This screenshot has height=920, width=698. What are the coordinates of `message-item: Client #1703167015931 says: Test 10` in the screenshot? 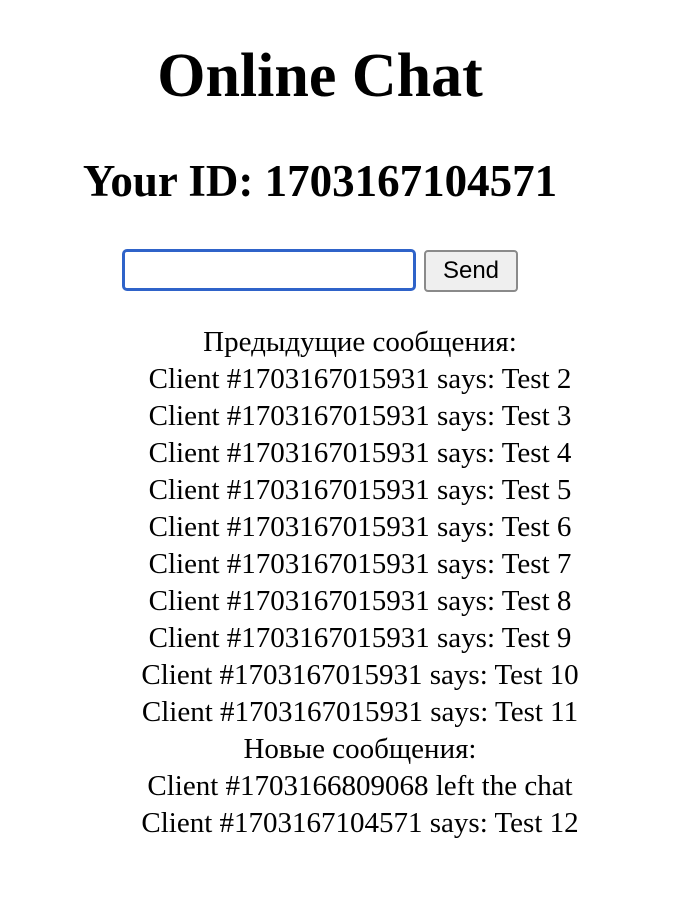 It's located at (360, 675).